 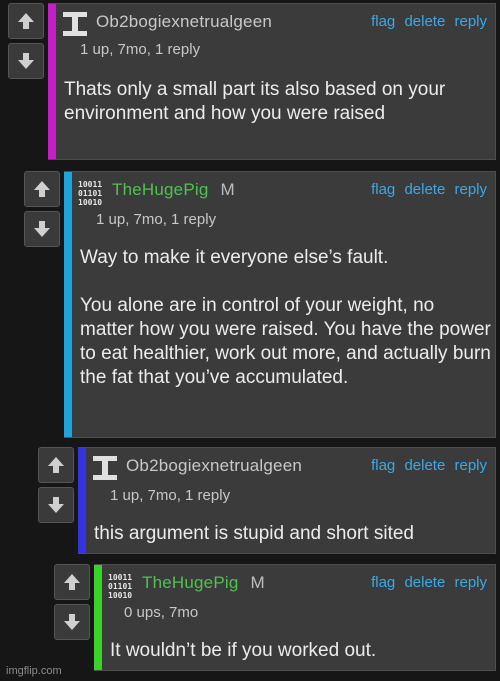 I want to click on watermark: imgflip.com, so click(x=34, y=671).